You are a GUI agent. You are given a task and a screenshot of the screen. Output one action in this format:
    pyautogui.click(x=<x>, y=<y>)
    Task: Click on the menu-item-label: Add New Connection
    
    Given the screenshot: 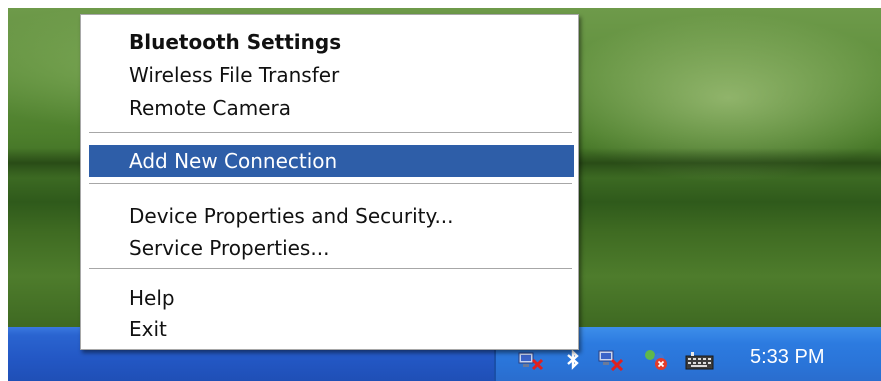 What is the action you would take?
    pyautogui.click(x=233, y=161)
    